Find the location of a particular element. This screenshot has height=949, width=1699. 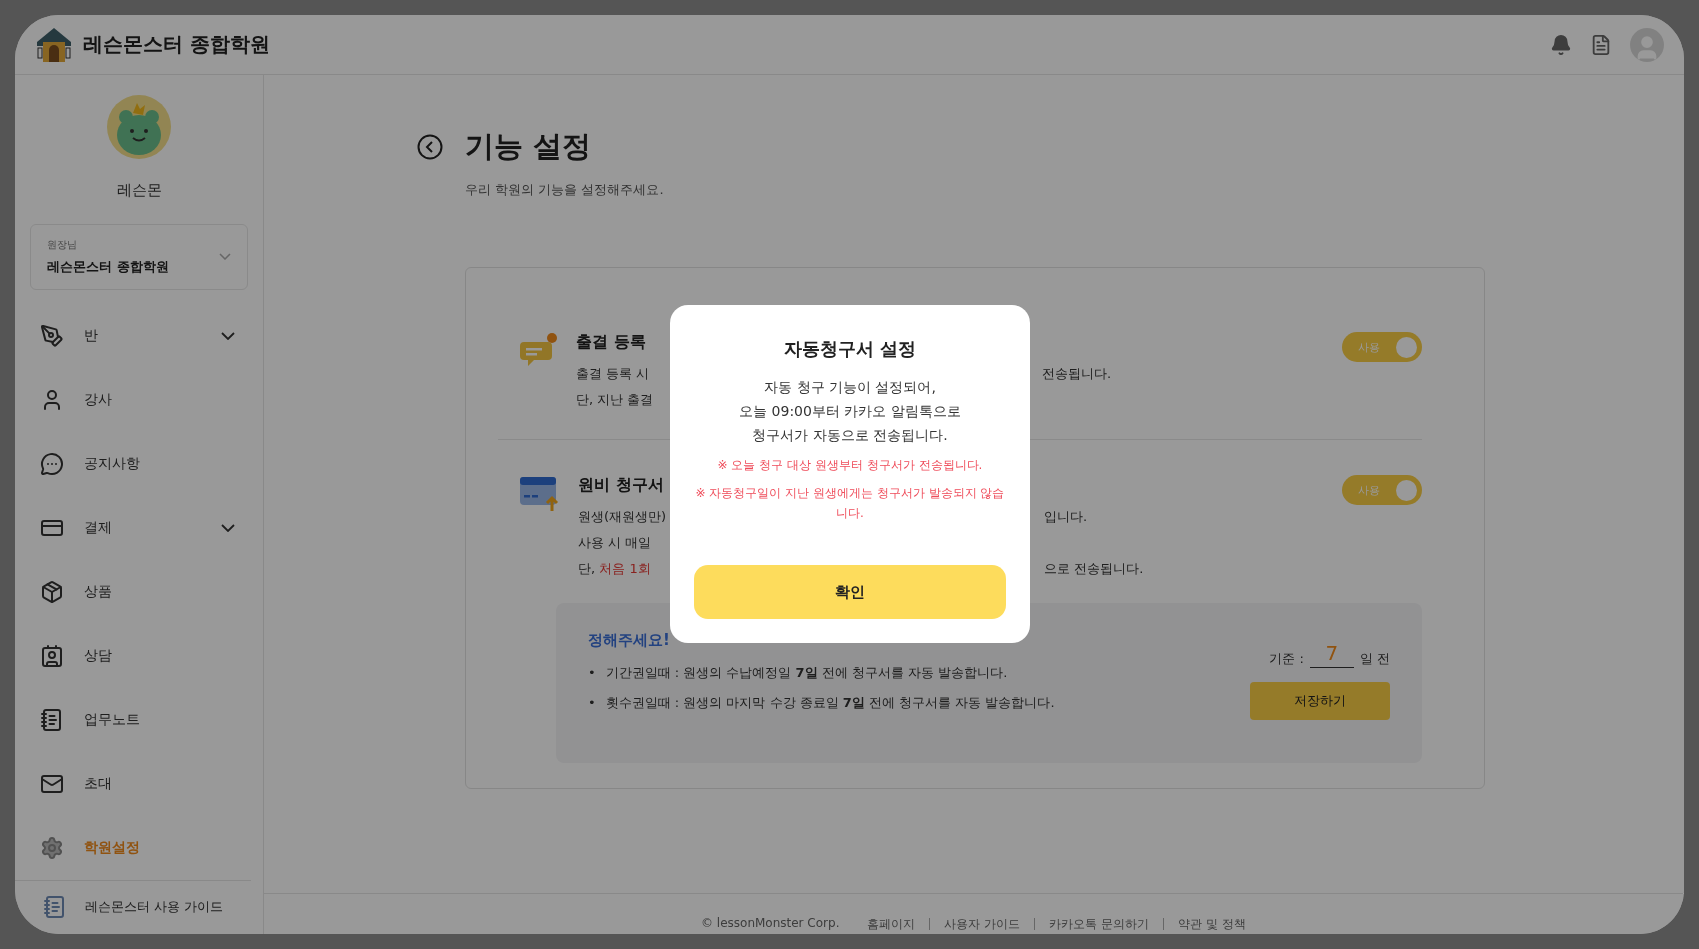

sidebar-item: 공지사항 is located at coordinates (139, 463).